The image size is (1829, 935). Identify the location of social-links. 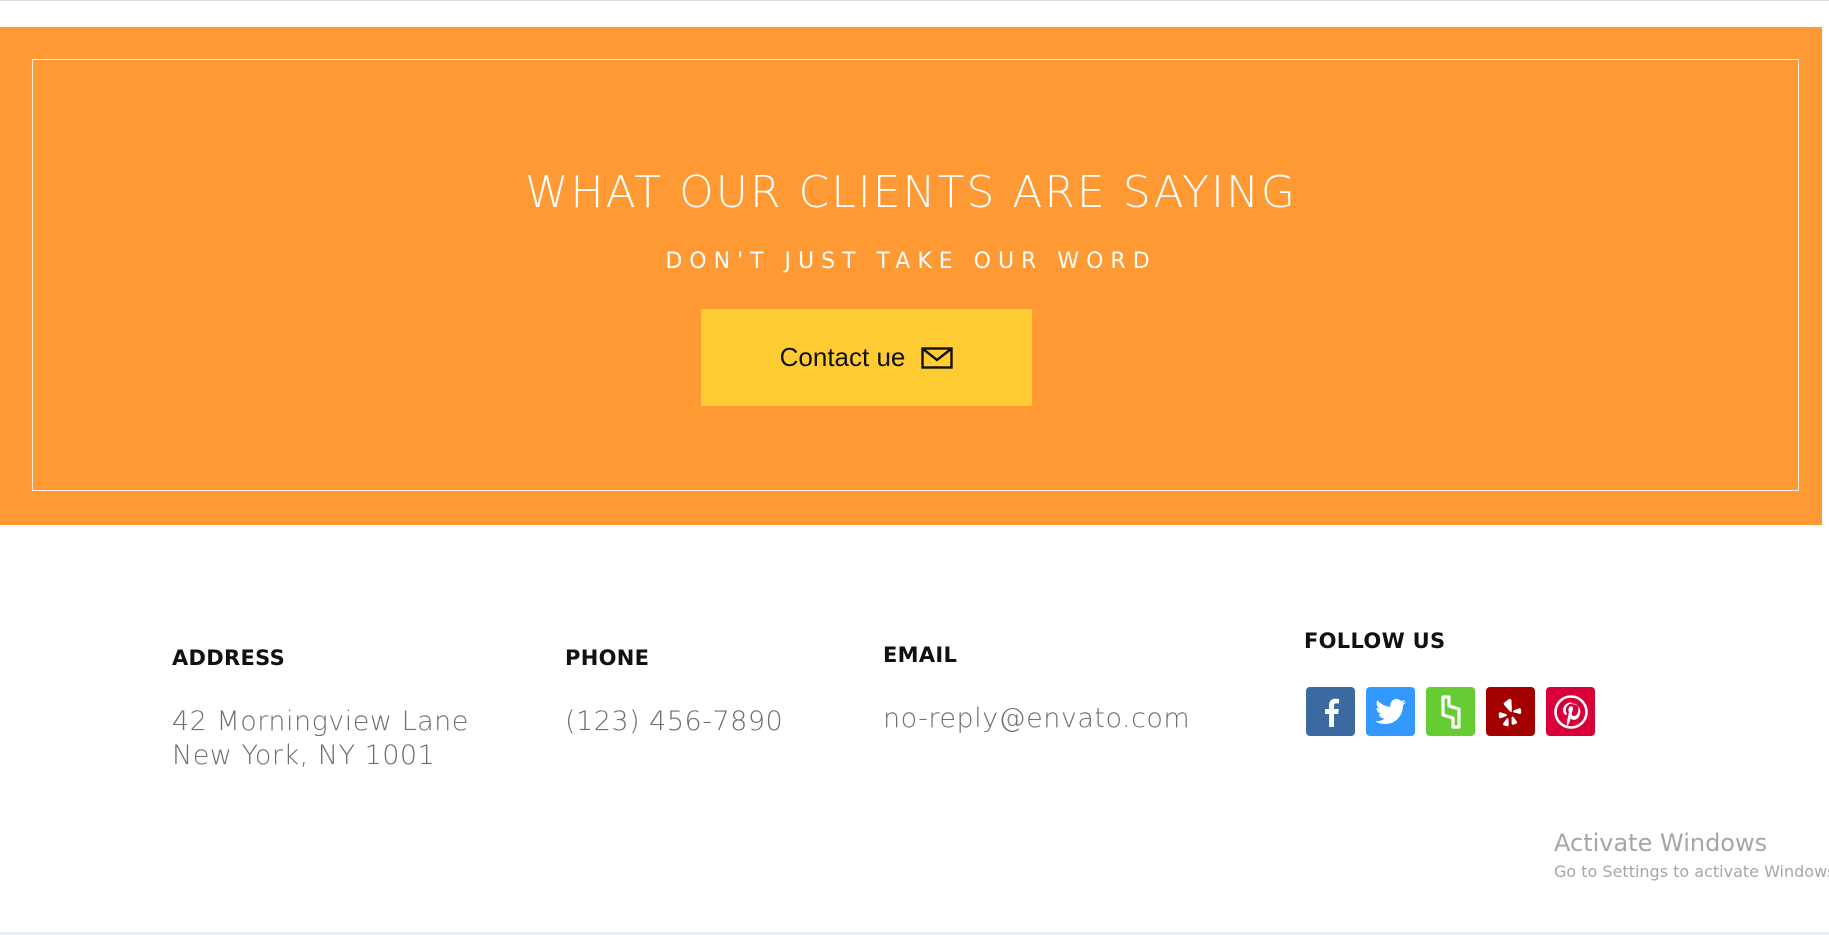
(1450, 711).